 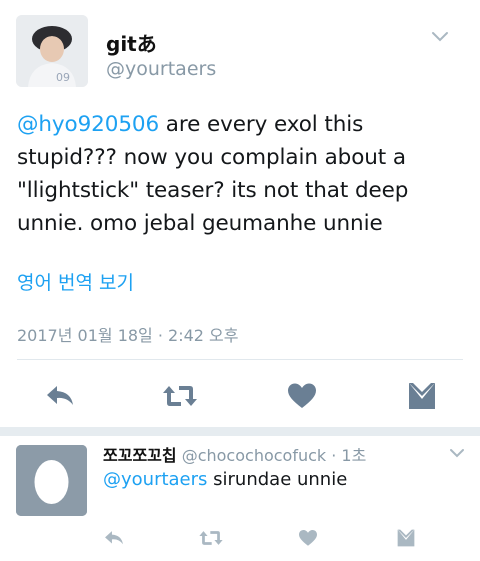 What do you see at coordinates (254, 455) in the screenshot?
I see `user-handle: @chocochocofuck` at bounding box center [254, 455].